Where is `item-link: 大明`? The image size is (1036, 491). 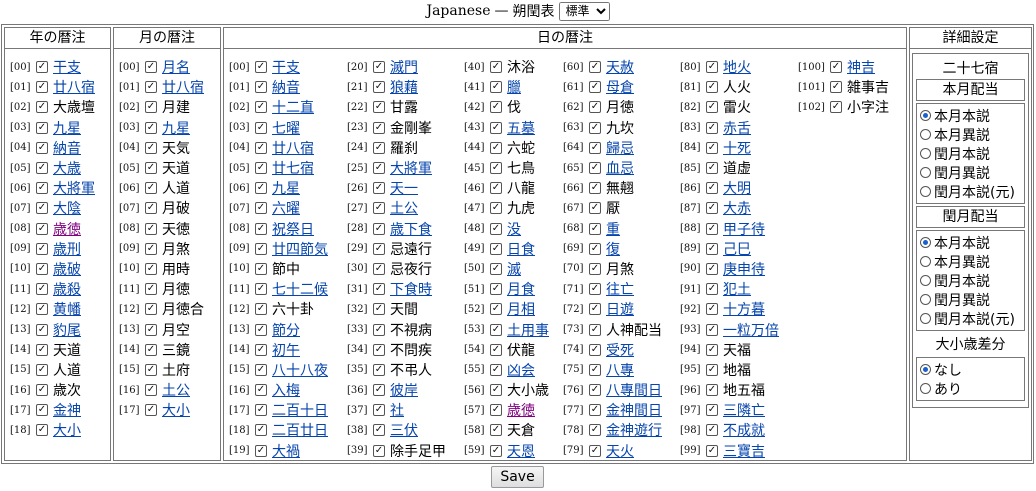 item-link: 大明 is located at coordinates (737, 188).